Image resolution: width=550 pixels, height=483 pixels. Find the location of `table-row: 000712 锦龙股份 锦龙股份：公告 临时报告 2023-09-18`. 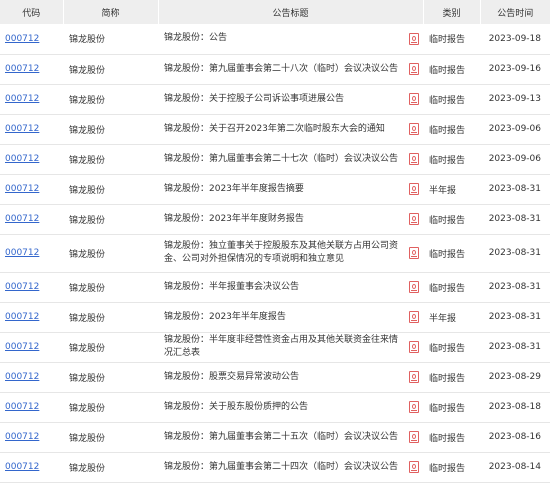

table-row: 000712 锦龙股份 锦龙股份：公告 临时报告 2023-09-18 is located at coordinates (275, 39).